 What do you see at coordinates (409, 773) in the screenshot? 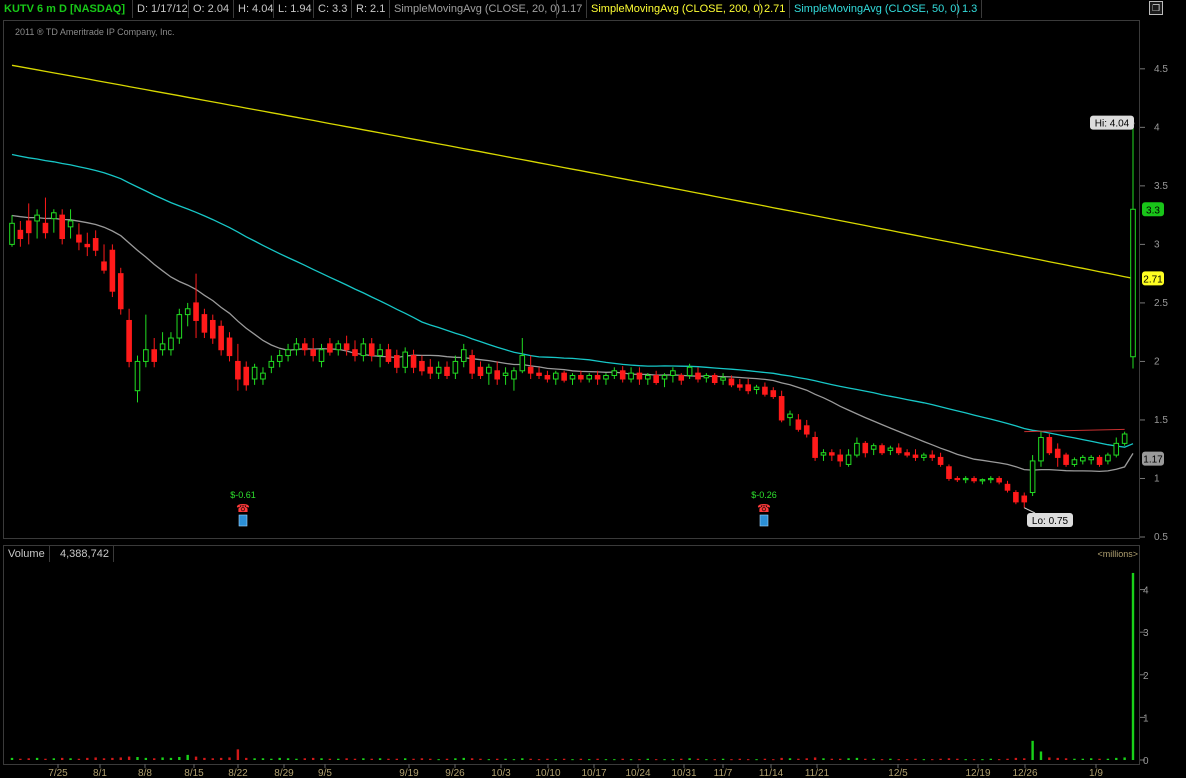
I see `date-tick-label: 9/19` at bounding box center [409, 773].